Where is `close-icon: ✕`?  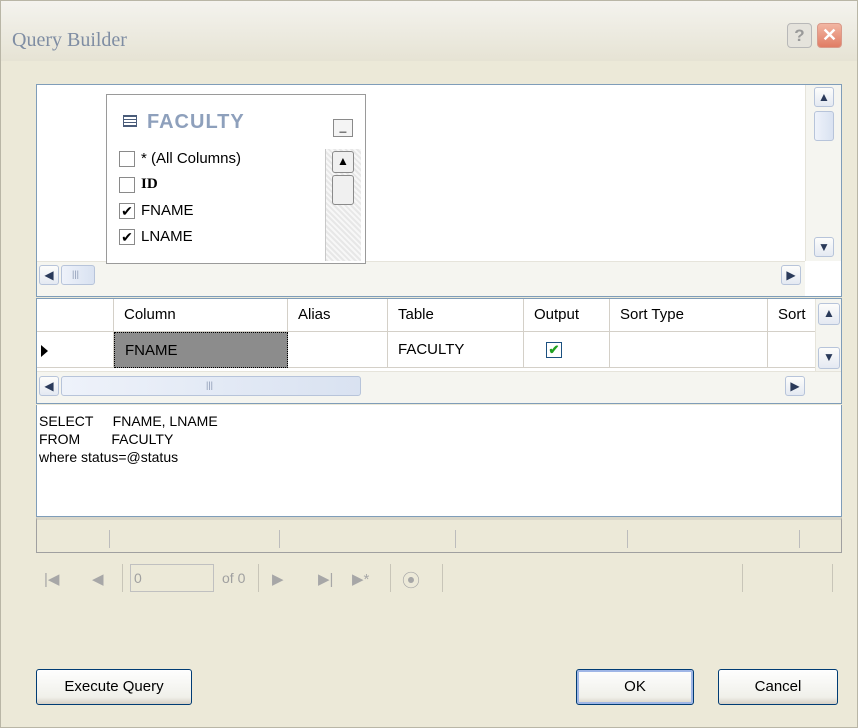
close-icon: ✕ is located at coordinates (829, 35).